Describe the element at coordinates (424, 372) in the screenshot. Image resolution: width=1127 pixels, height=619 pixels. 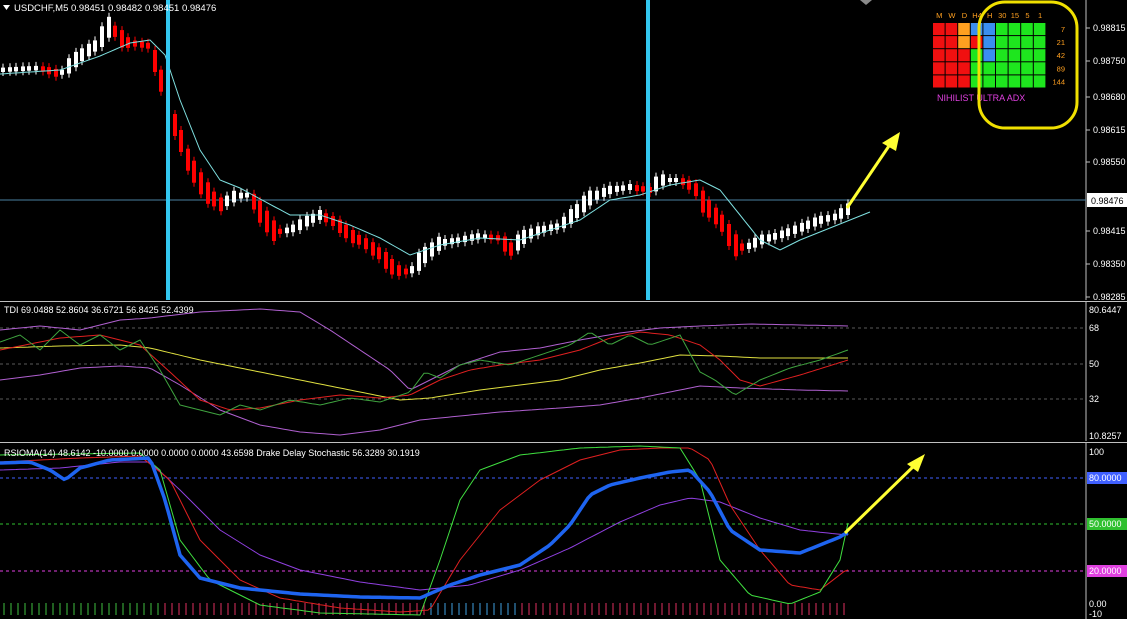
I see `tdi-market-base-line` at that location.